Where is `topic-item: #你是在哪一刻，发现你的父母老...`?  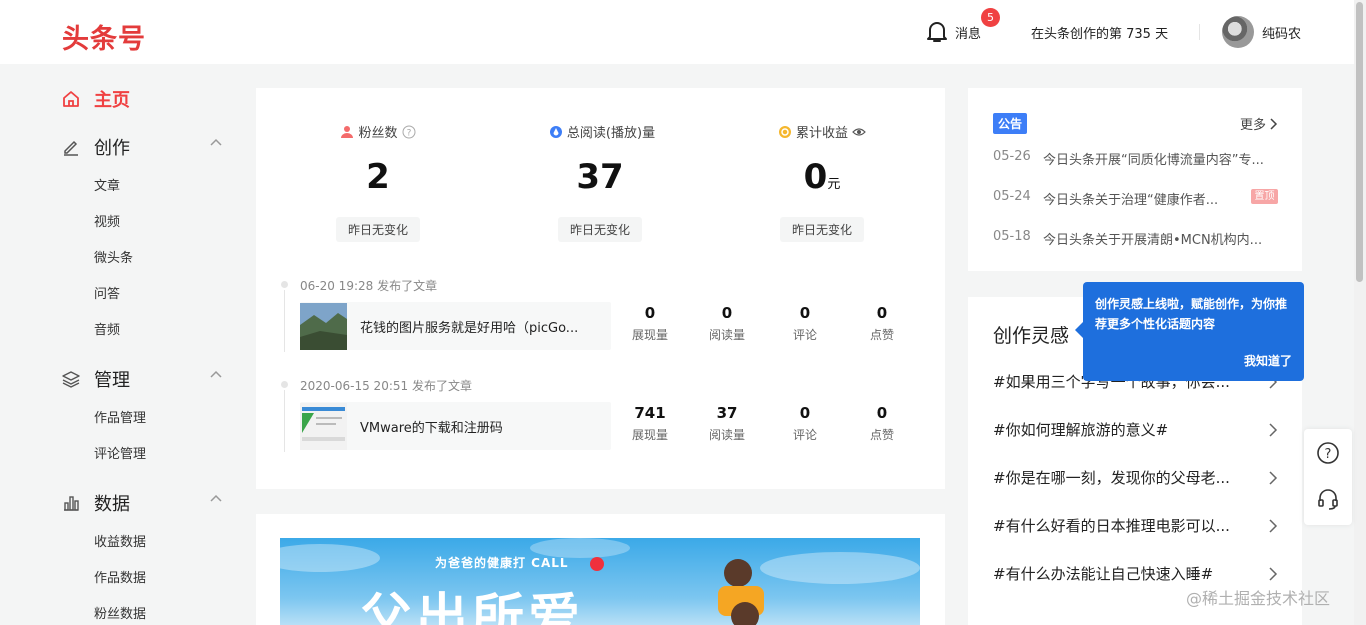
topic-item: #你是在哪一刻，发现你的父母老... is located at coordinates (1135, 477).